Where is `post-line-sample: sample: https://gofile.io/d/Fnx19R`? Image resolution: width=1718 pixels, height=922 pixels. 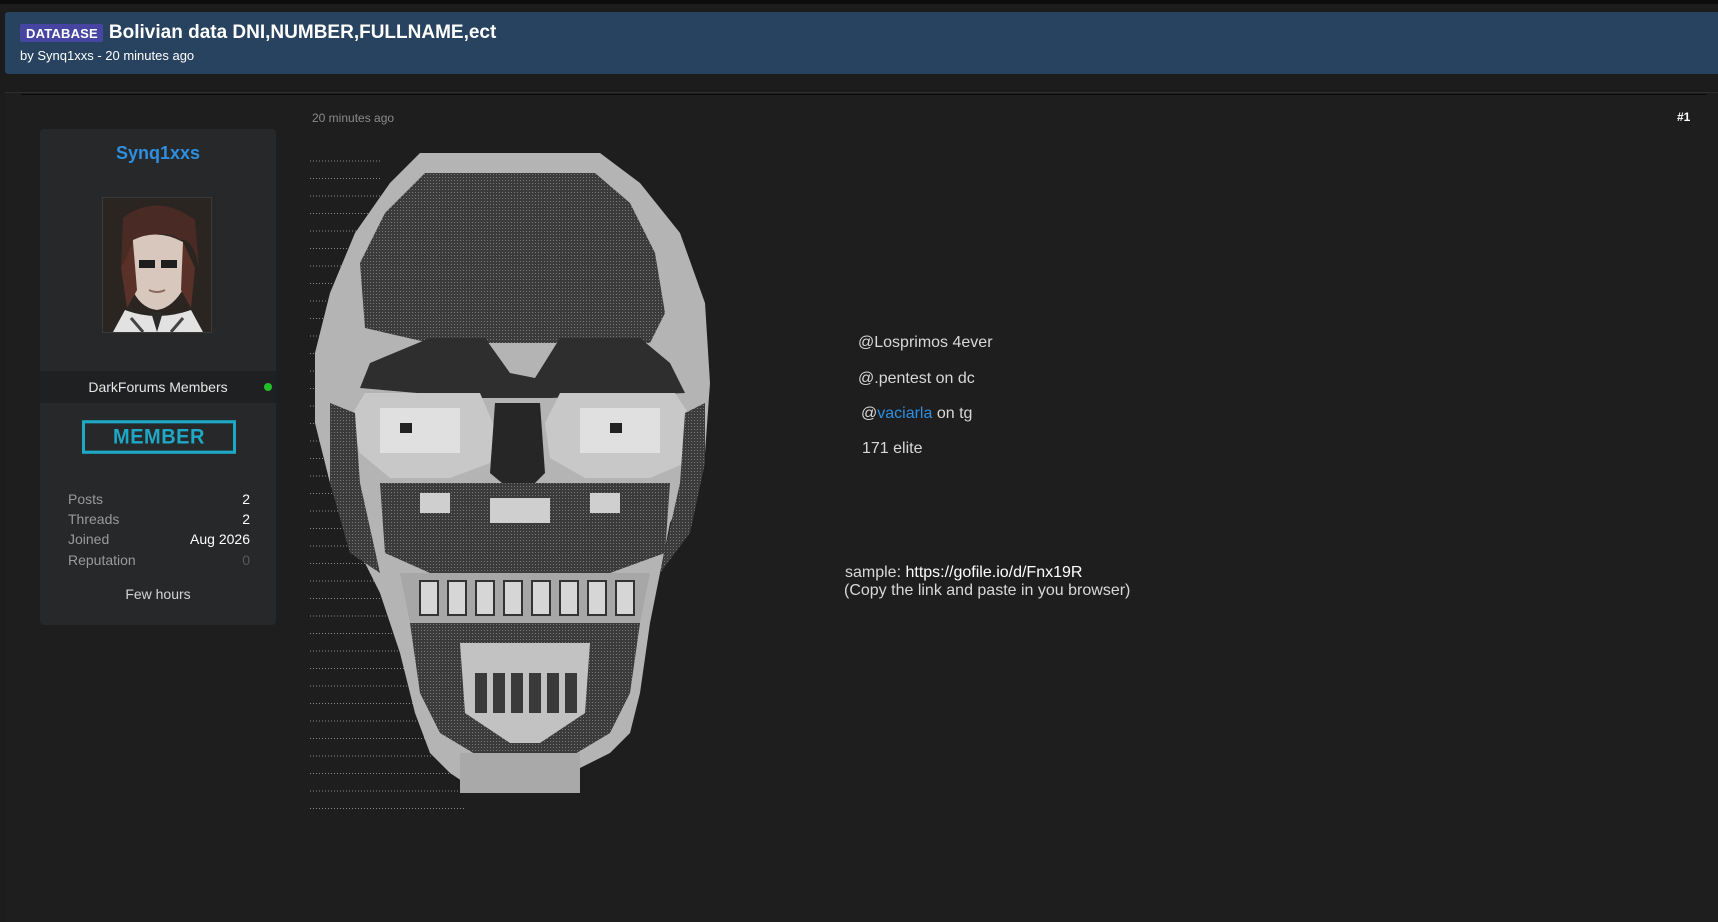
post-line-sample: sample: https://gofile.io/d/Fnx19R is located at coordinates (963, 573).